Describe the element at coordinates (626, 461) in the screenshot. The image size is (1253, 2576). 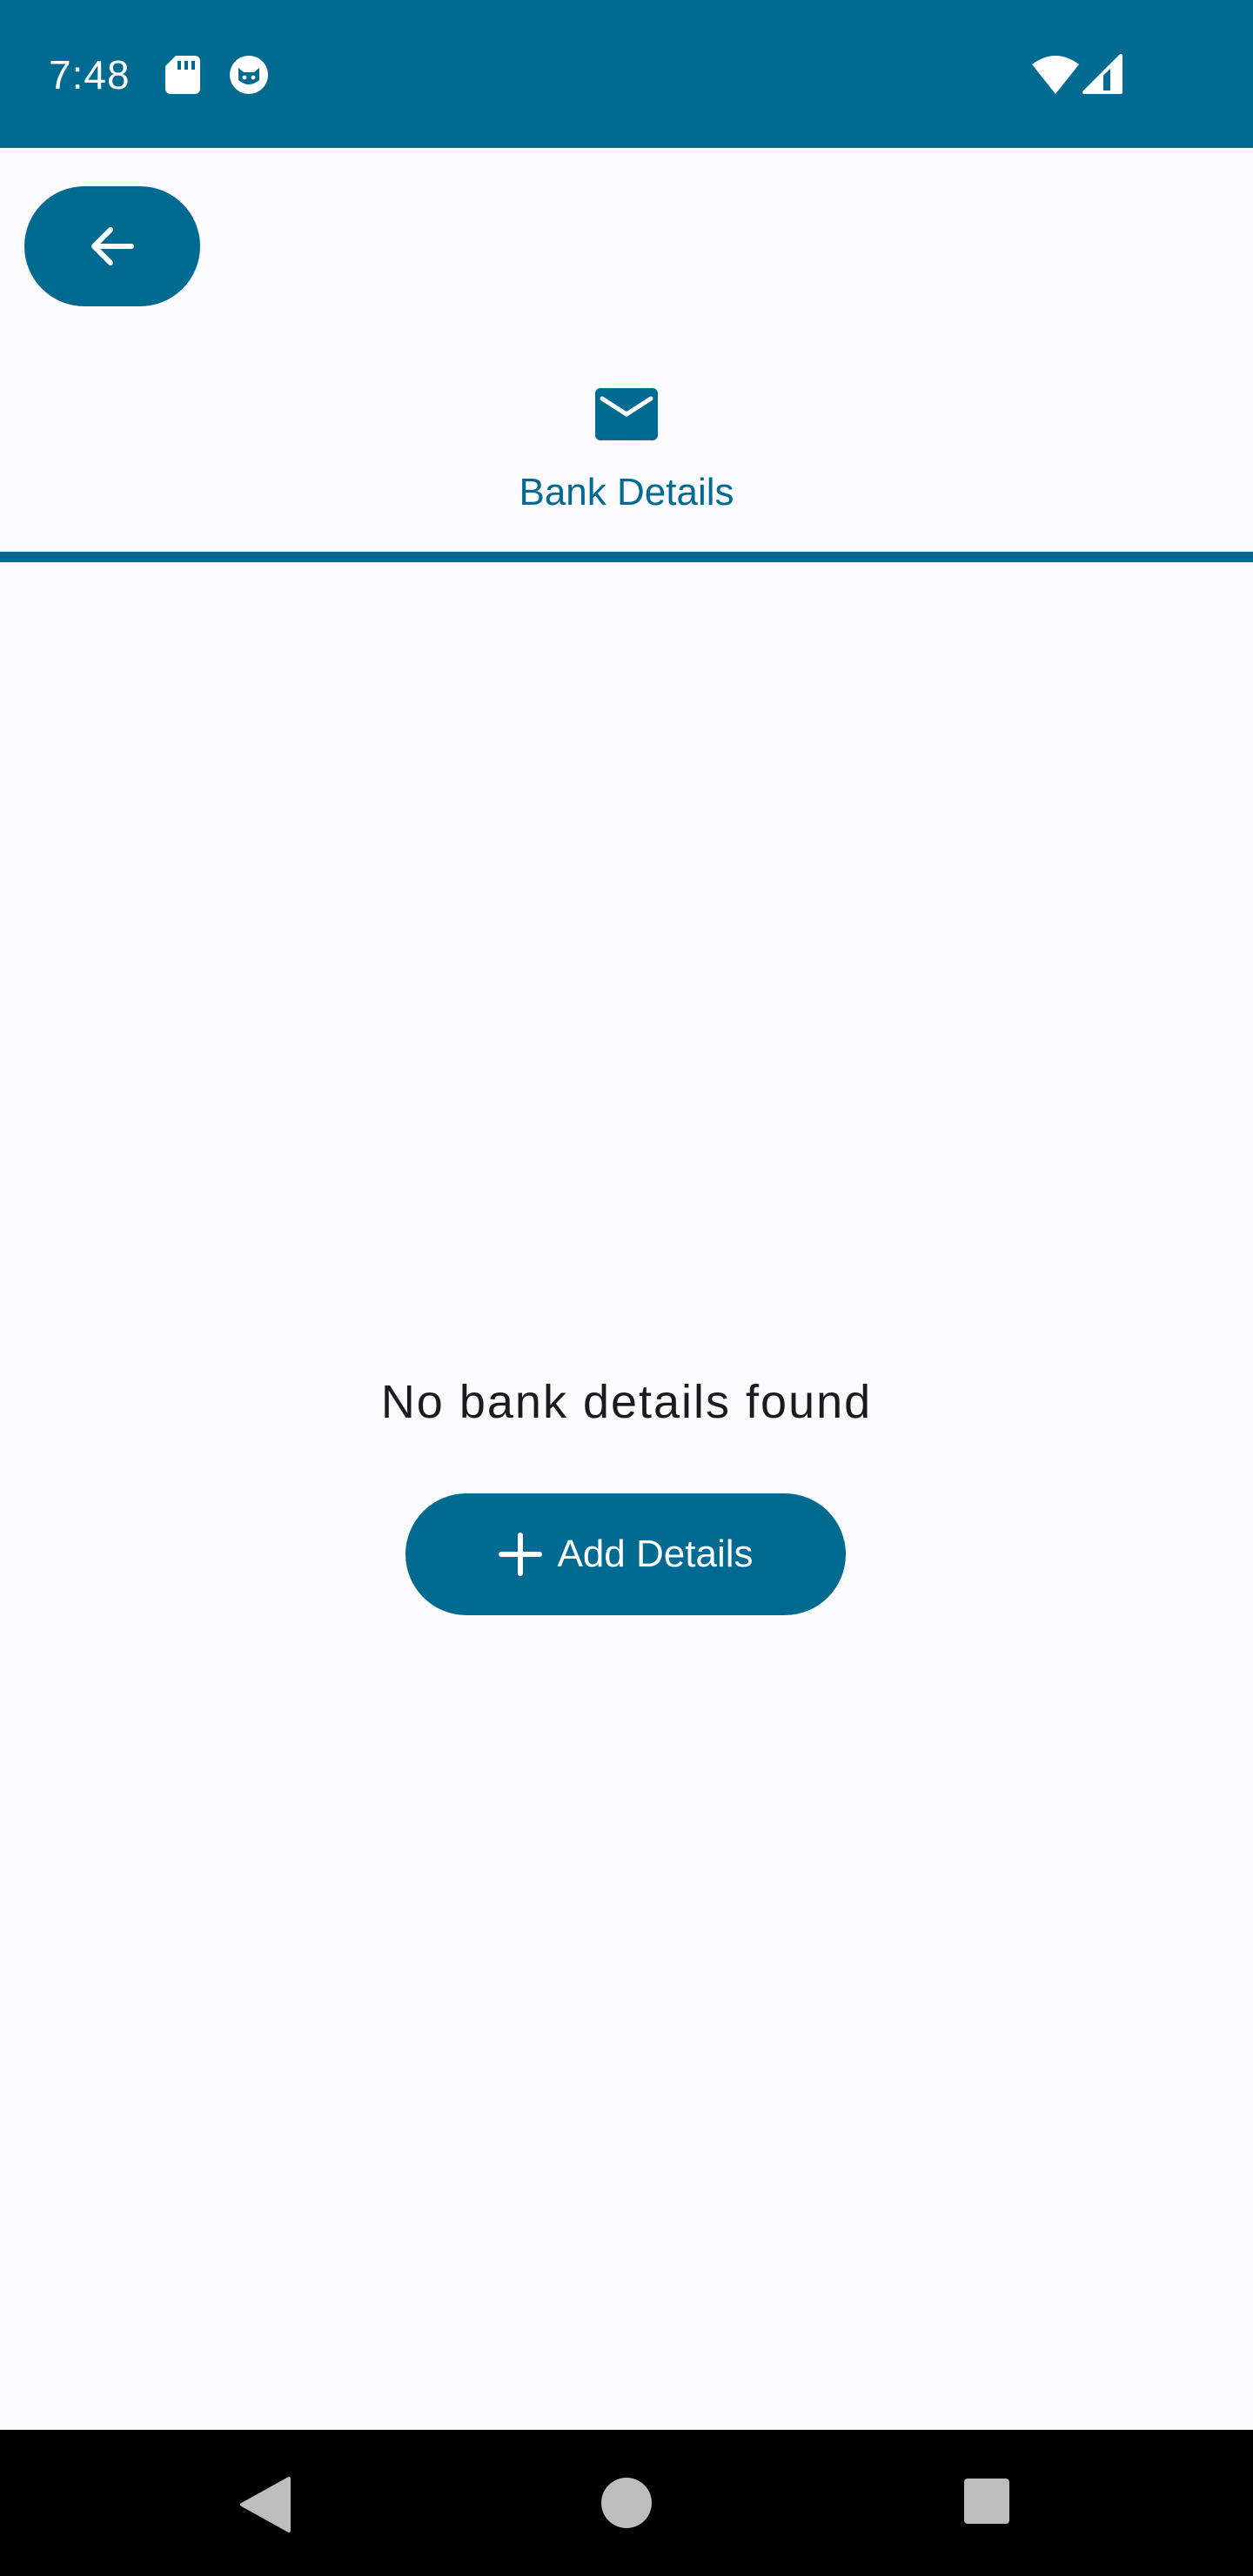
I see `tab-bank-details: Bank Details` at that location.